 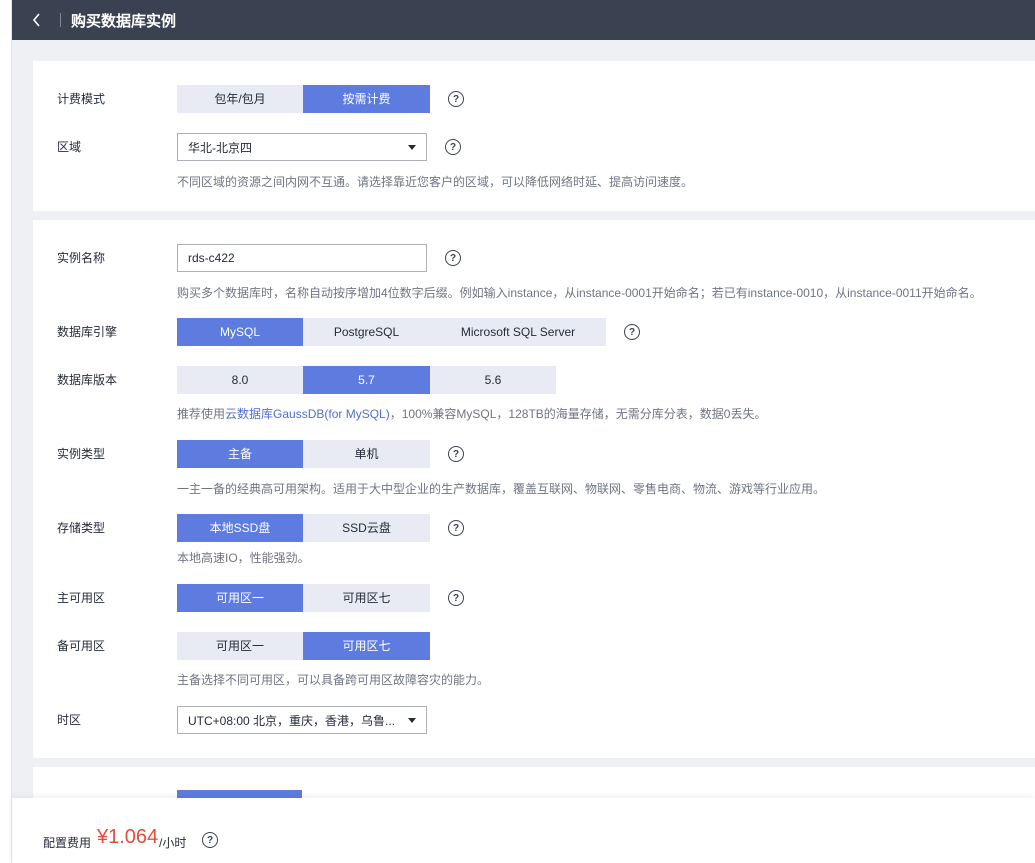 What do you see at coordinates (240, 332) in the screenshot?
I see `engine-option-mysql: MySQL` at bounding box center [240, 332].